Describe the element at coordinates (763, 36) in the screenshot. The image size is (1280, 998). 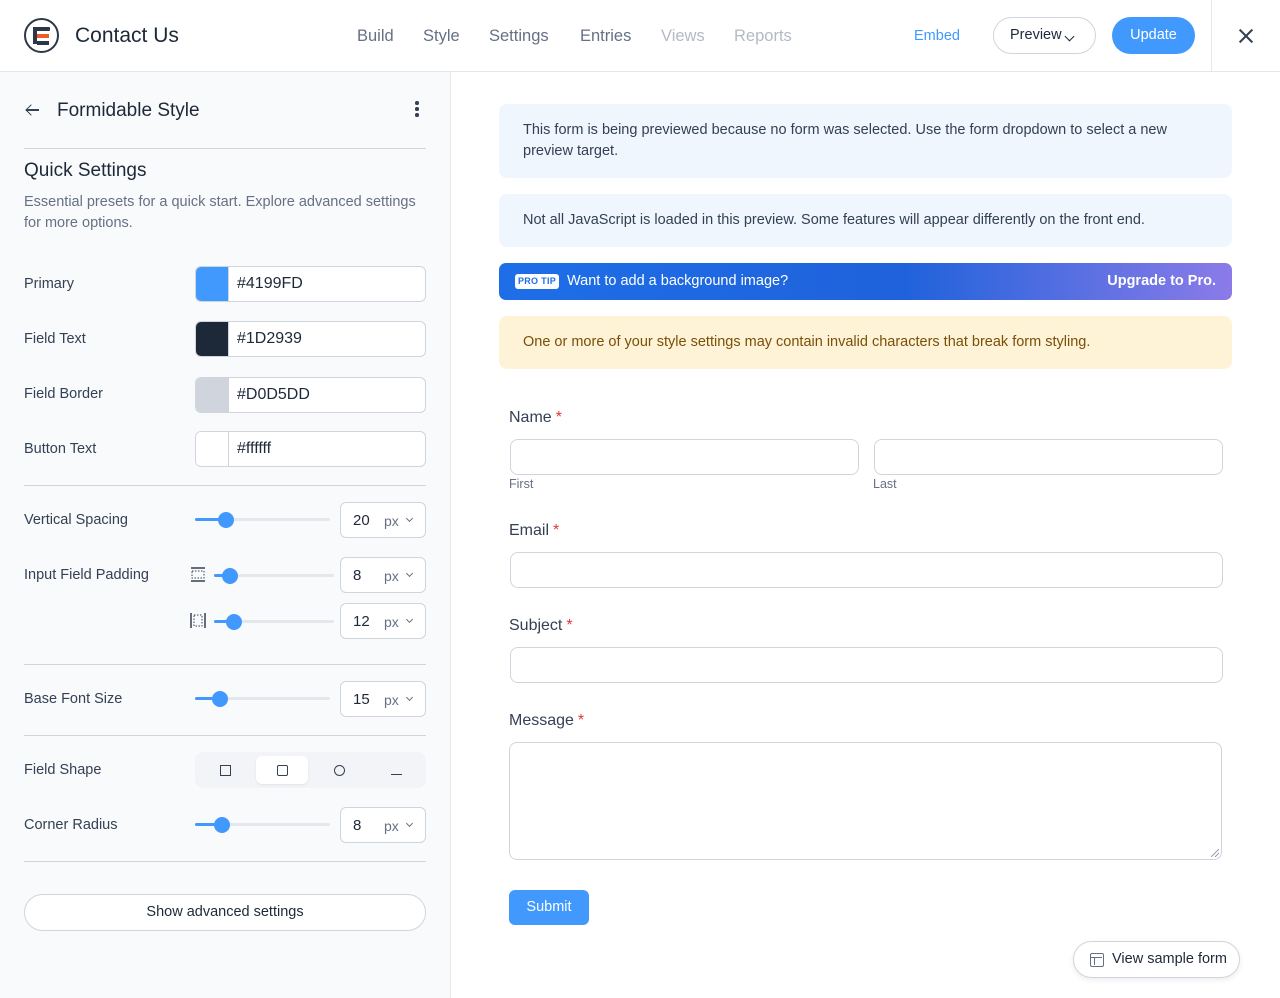
I see `nav-reports: Reports` at that location.